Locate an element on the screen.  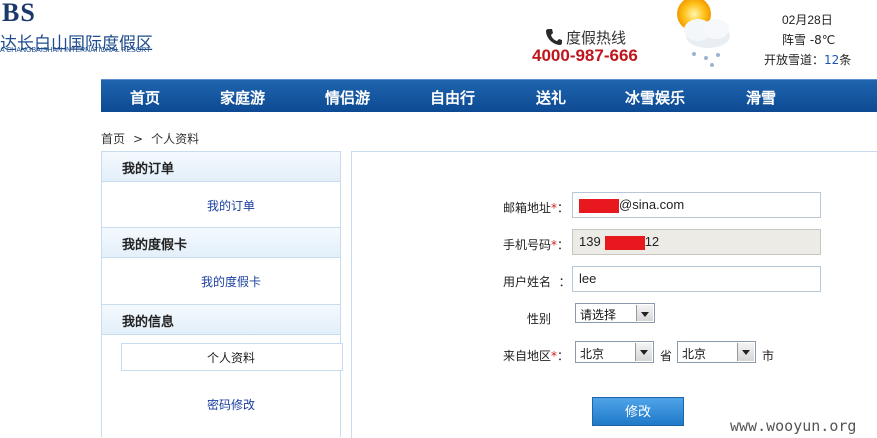
sidebar-heading-cards: 我的度假卡 is located at coordinates (221, 242).